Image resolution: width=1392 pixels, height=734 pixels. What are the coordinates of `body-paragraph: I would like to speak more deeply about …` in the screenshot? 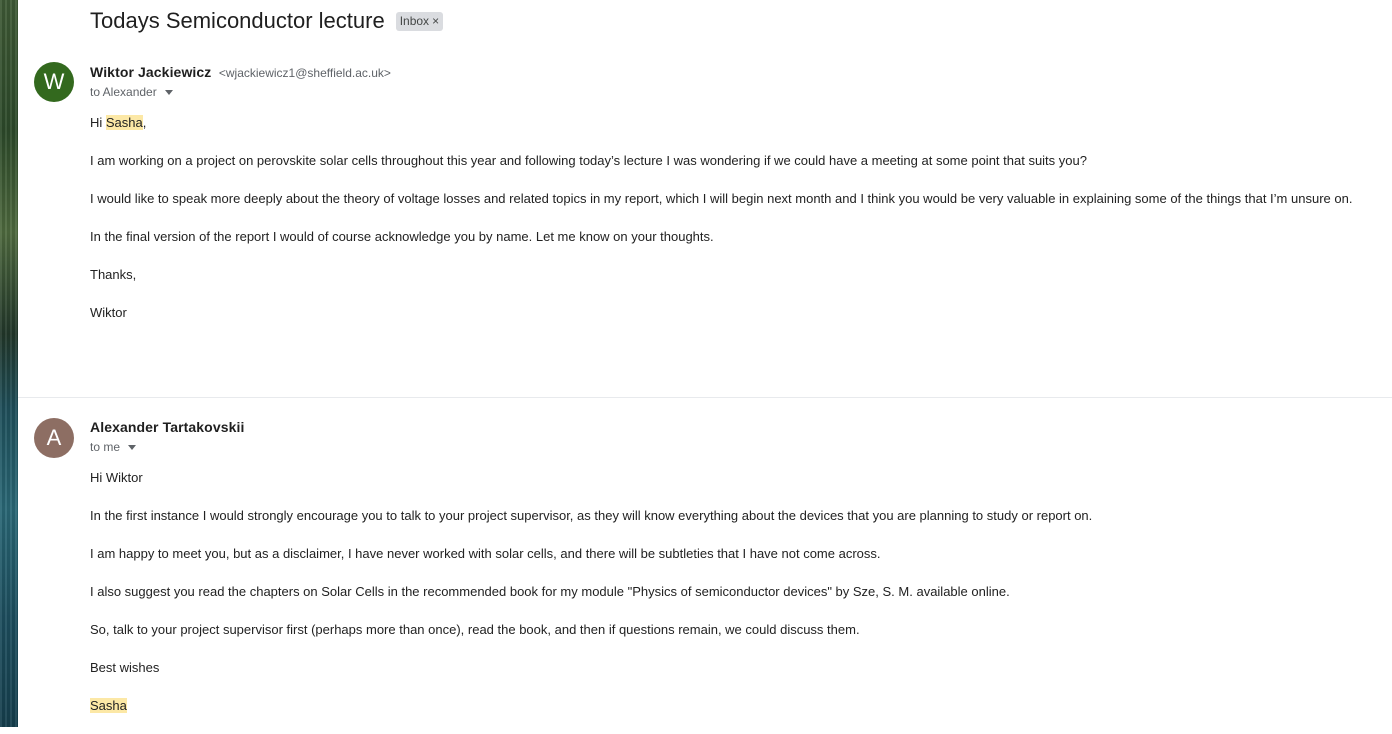 It's located at (721, 198).